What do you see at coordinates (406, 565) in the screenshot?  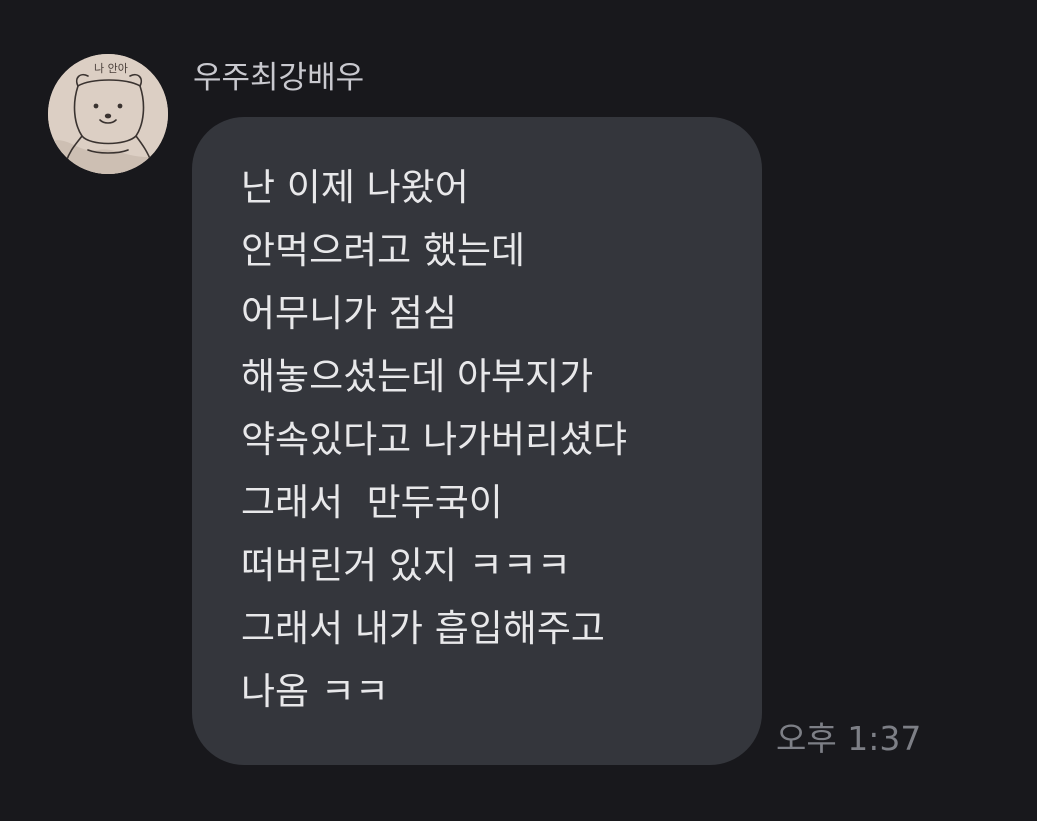 I see `message-line: 떠버린거 있지 ㅋㅋㅋ` at bounding box center [406, 565].